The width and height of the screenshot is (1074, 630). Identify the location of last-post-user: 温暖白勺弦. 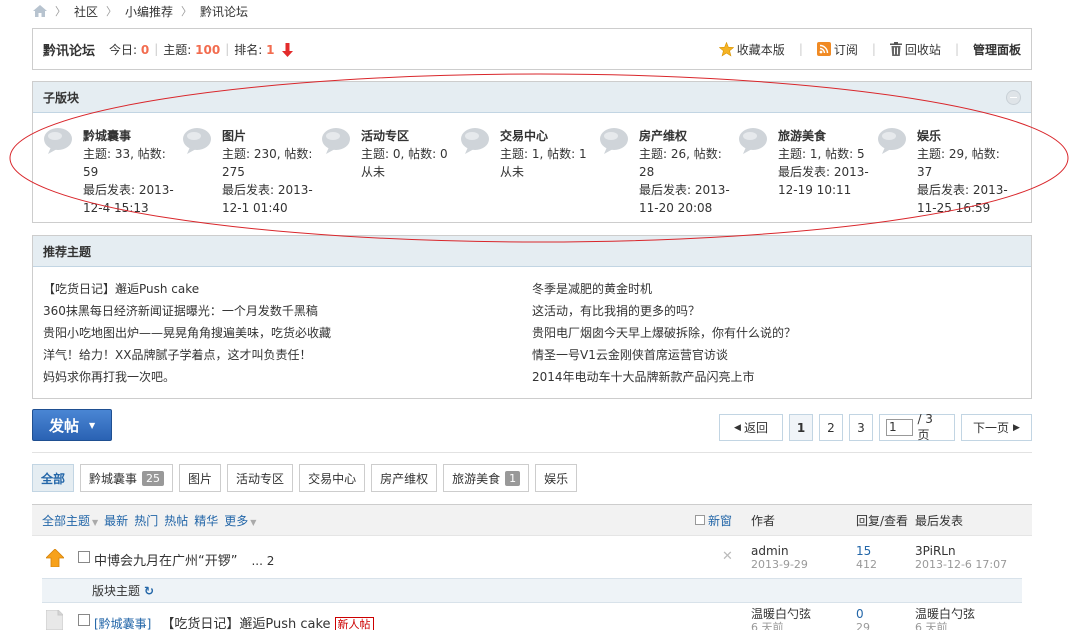
(945, 614).